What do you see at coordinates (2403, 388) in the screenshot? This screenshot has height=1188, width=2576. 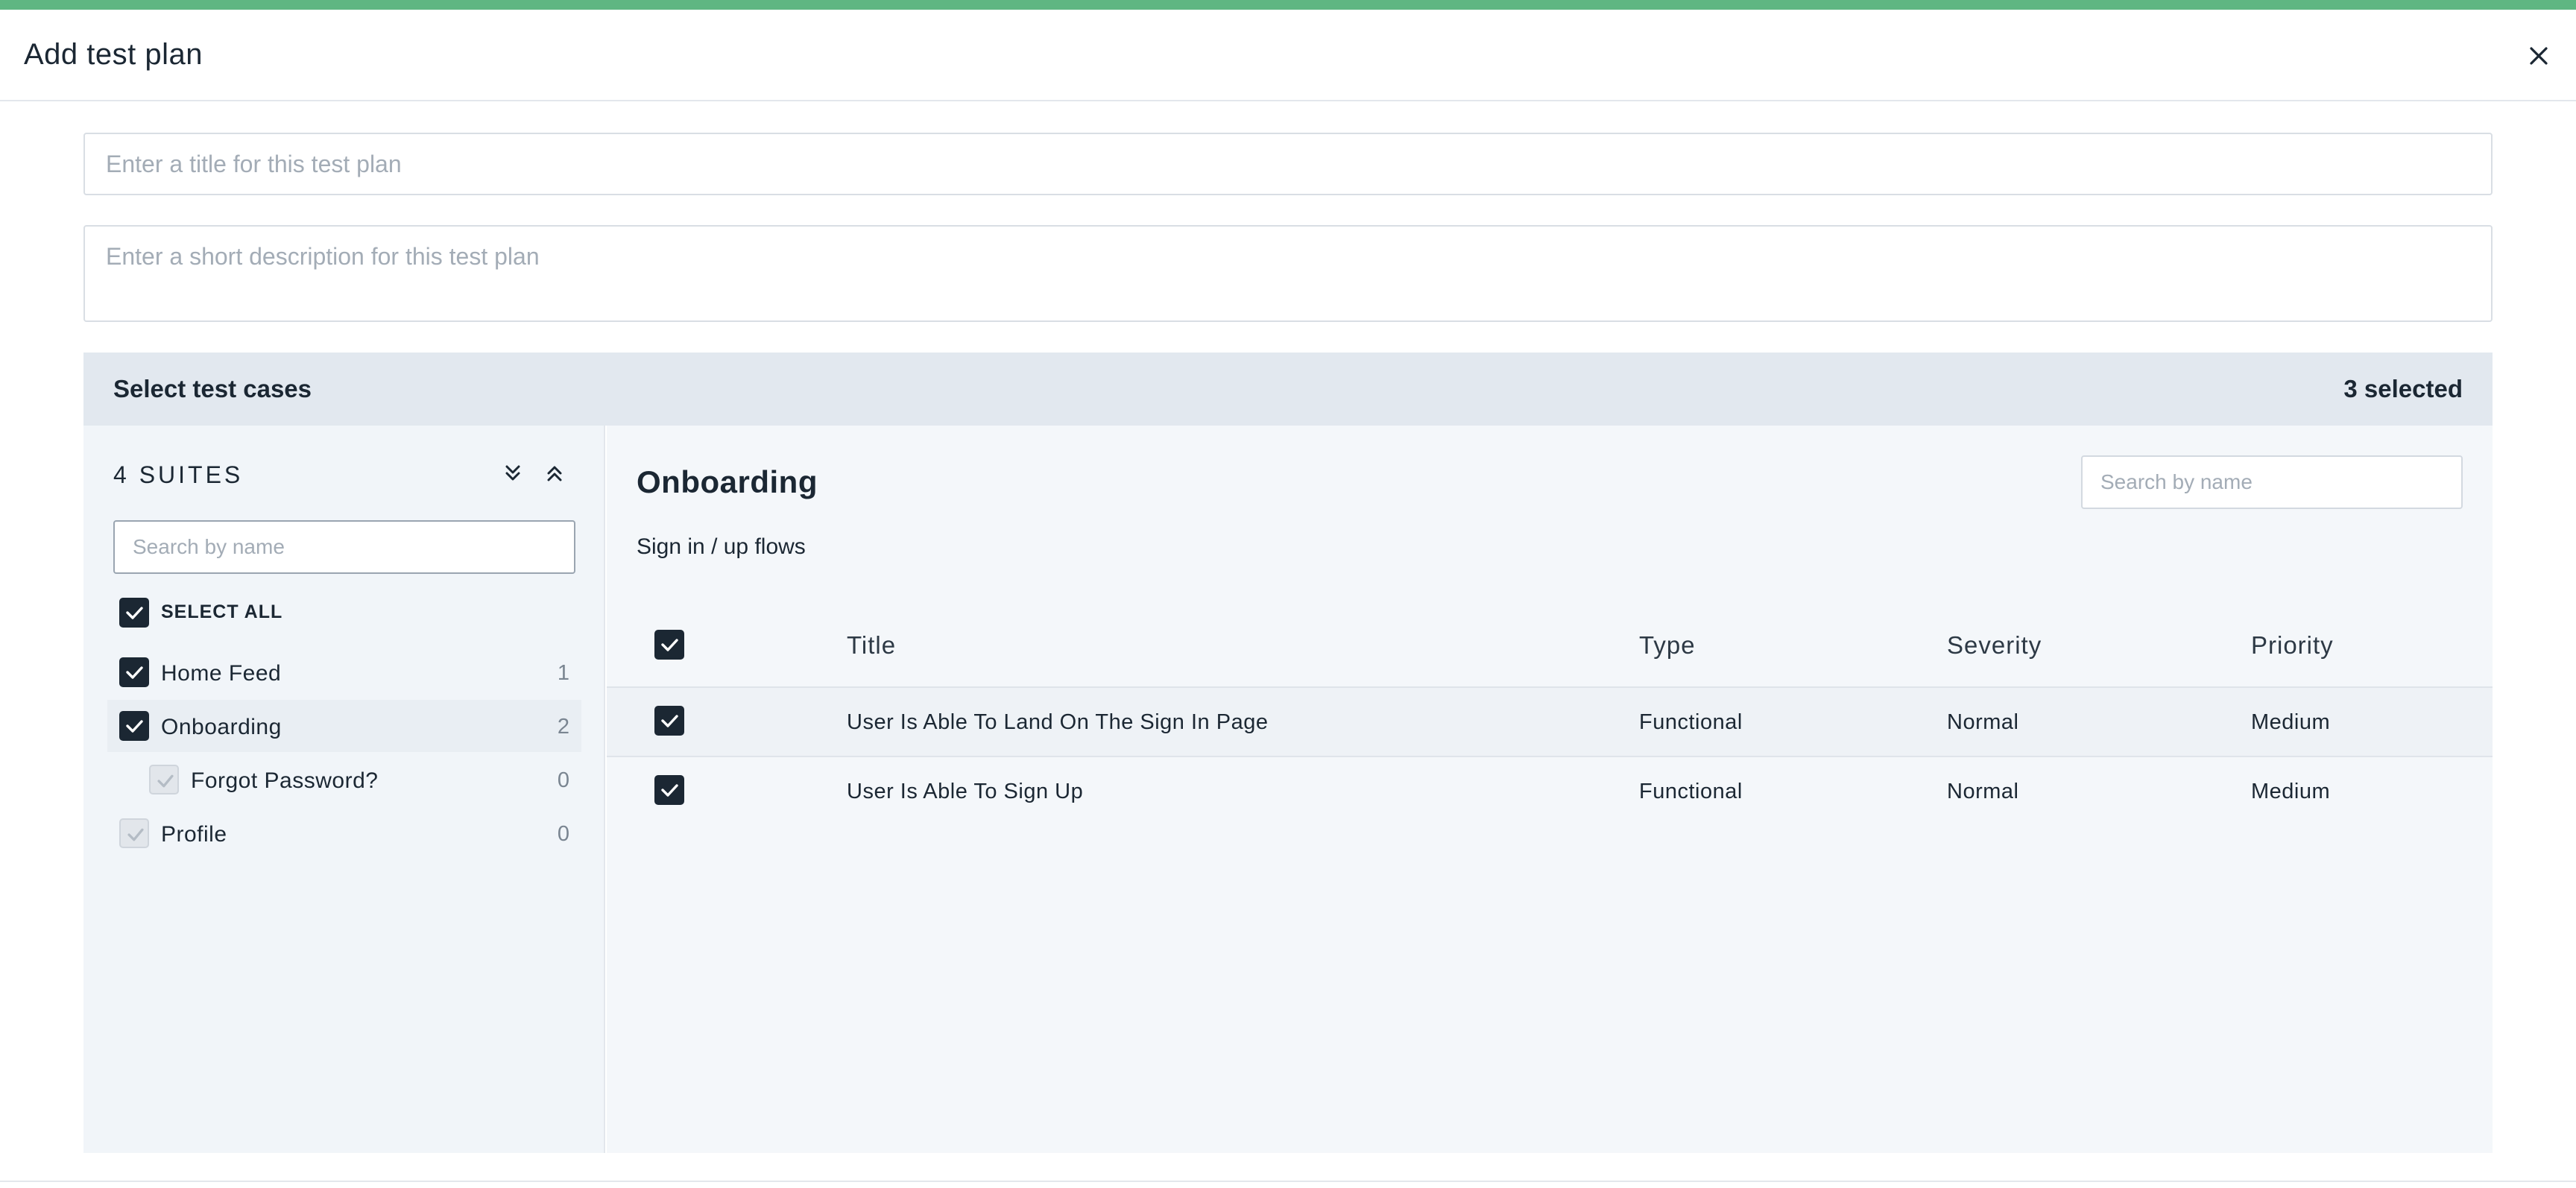 I see `selected-count: 3 selected` at bounding box center [2403, 388].